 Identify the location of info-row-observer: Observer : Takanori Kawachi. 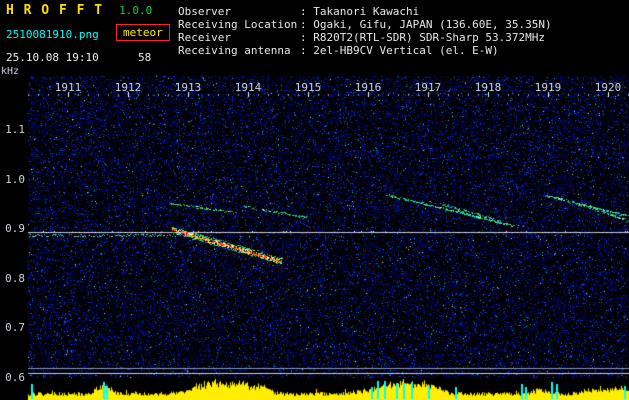
(365, 11).